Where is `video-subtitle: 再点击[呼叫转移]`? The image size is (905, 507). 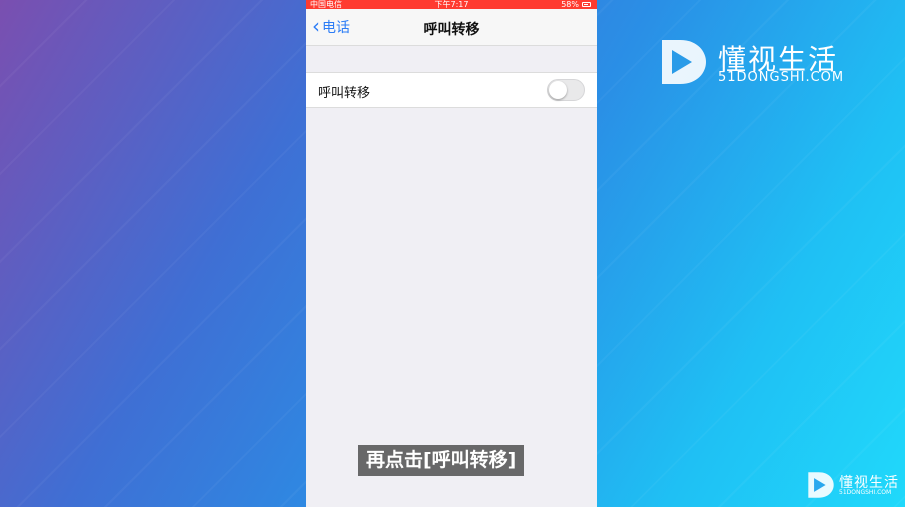 video-subtitle: 再点击[呼叫转移] is located at coordinates (441, 460).